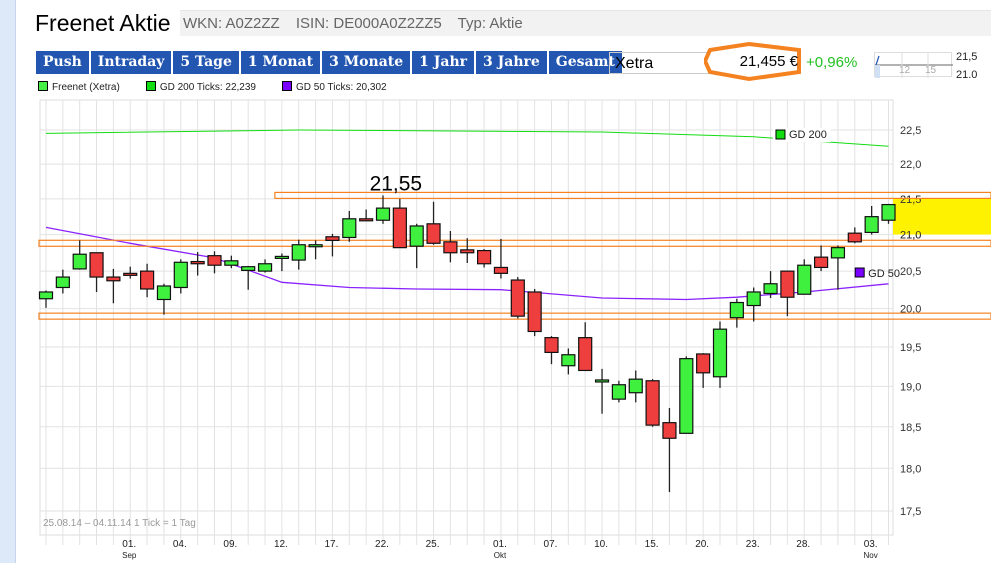 This screenshot has height=563, width=991. Describe the element at coordinates (551, 544) in the screenshot. I see `x-tick-label: 07.` at that location.